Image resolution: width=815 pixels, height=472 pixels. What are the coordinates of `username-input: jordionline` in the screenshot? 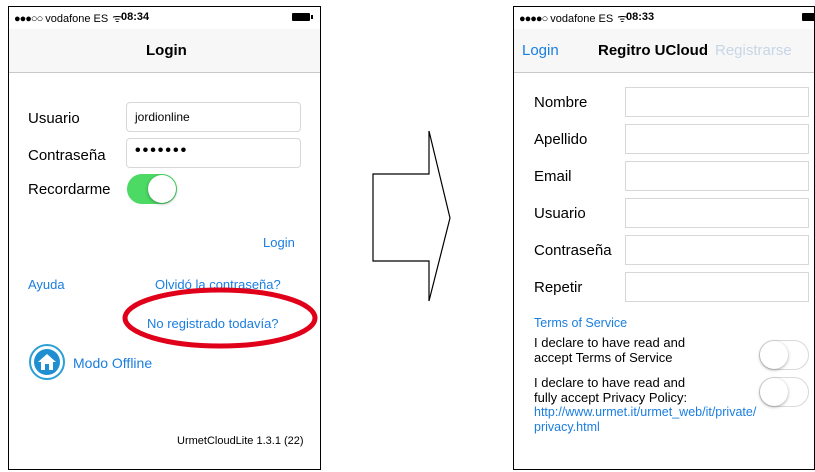 It's located at (213, 117).